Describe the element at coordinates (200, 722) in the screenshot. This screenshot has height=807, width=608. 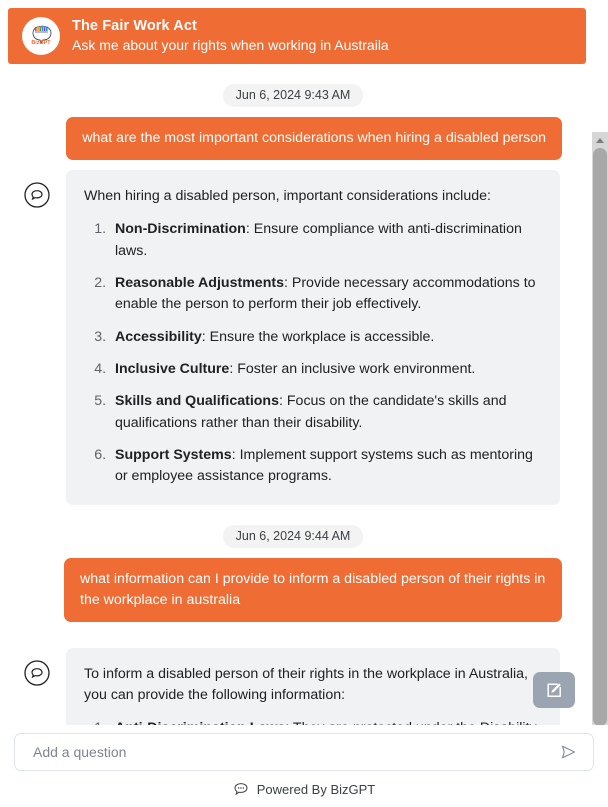
I see `list-item-term: Anti-Discrimination Laws` at that location.